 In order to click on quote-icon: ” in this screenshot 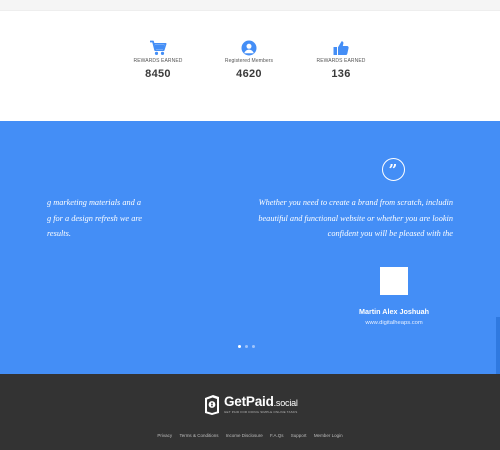, I will do `click(393, 169)`.